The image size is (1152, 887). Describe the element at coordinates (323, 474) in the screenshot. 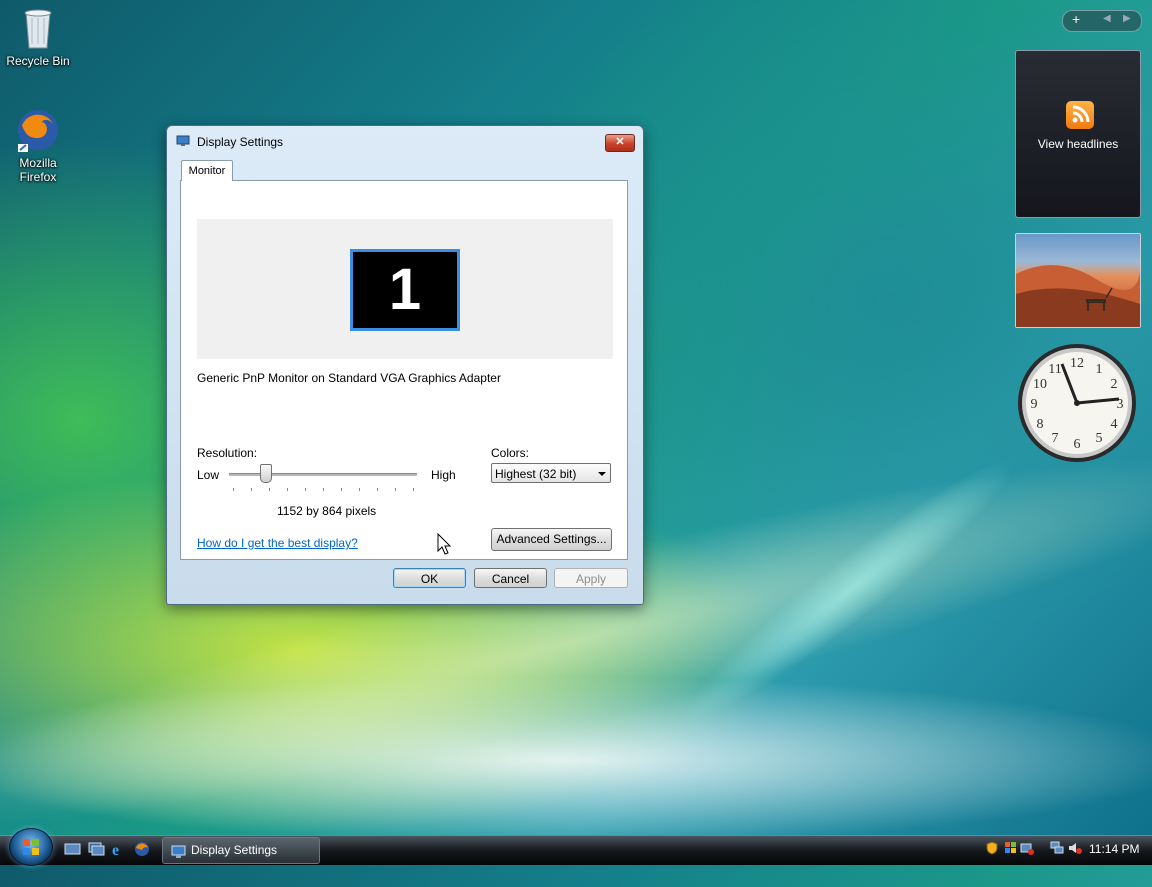

I see `resolution-slider-track` at that location.